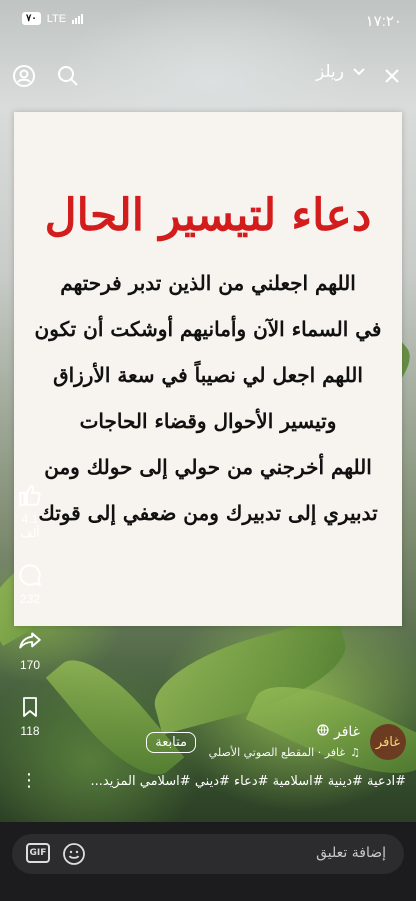 The image size is (416, 901). Describe the element at coordinates (277, 752) in the screenshot. I see `audio-text: غافر · المقطع الصوتي الأصلي` at that location.